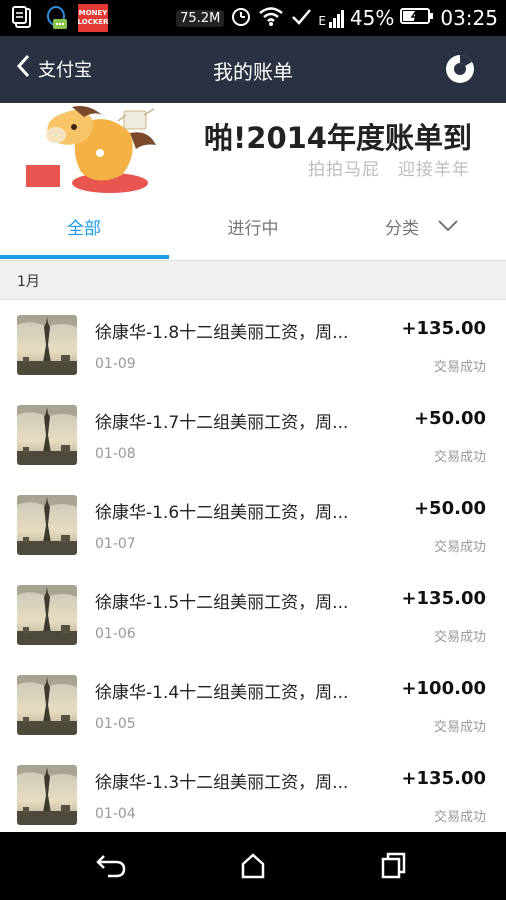 The width and height of the screenshot is (506, 900). Describe the element at coordinates (200, 18) in the screenshot. I see `network-speed: 75.2M` at that location.